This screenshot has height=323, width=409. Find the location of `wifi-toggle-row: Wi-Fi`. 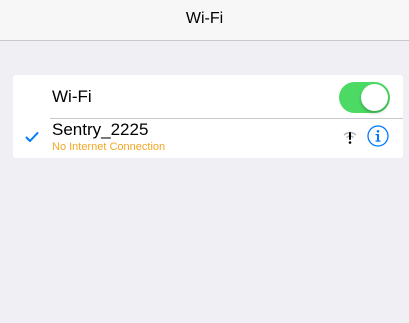

wifi-toggle-row: Wi-Fi is located at coordinates (208, 96).